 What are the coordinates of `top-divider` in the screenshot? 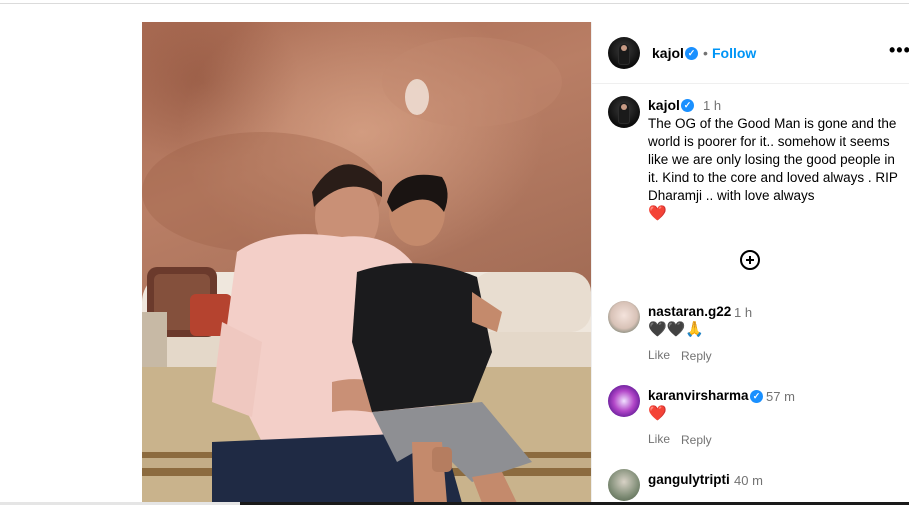 It's located at (454, 3).